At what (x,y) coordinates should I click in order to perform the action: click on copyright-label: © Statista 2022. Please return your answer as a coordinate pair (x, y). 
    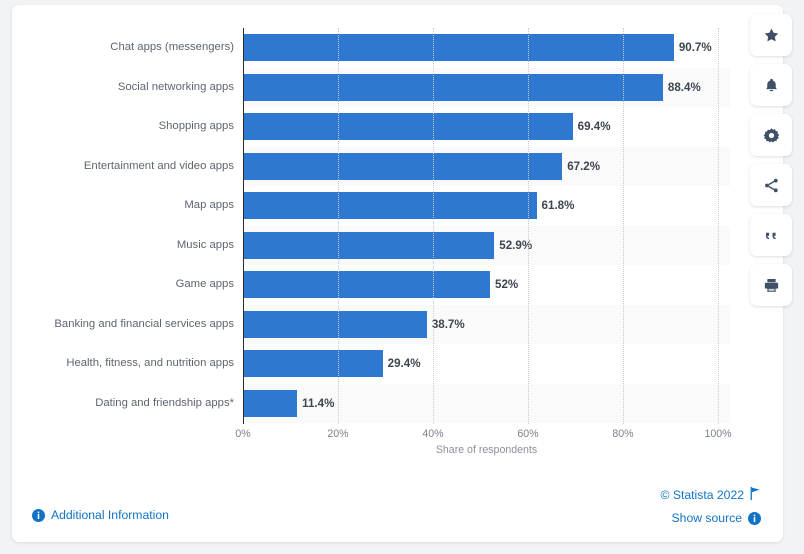
    Looking at the image, I should click on (702, 495).